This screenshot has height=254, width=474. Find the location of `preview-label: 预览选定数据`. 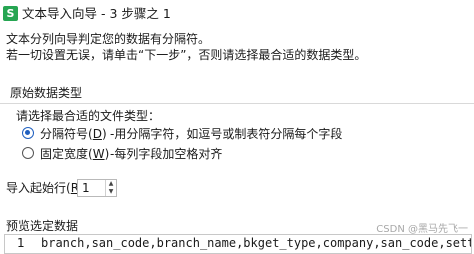

preview-label: 预览选定数据 is located at coordinates (42, 226).